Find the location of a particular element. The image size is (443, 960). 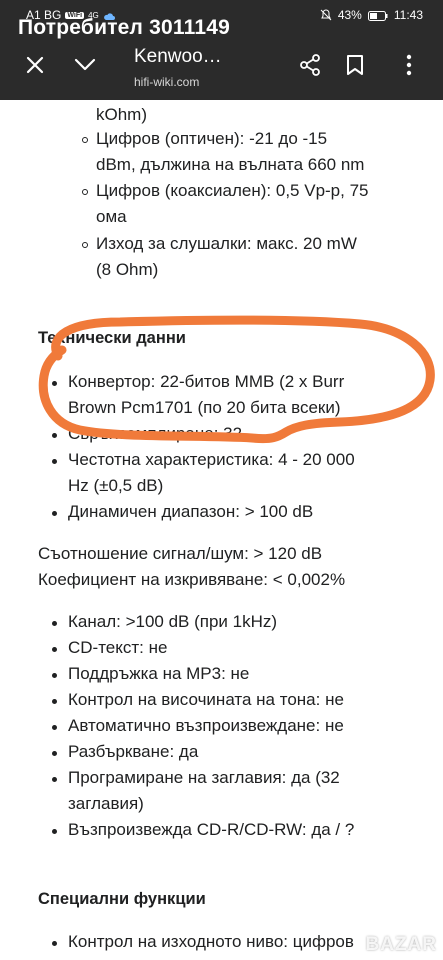

close-button is located at coordinates (35, 67).